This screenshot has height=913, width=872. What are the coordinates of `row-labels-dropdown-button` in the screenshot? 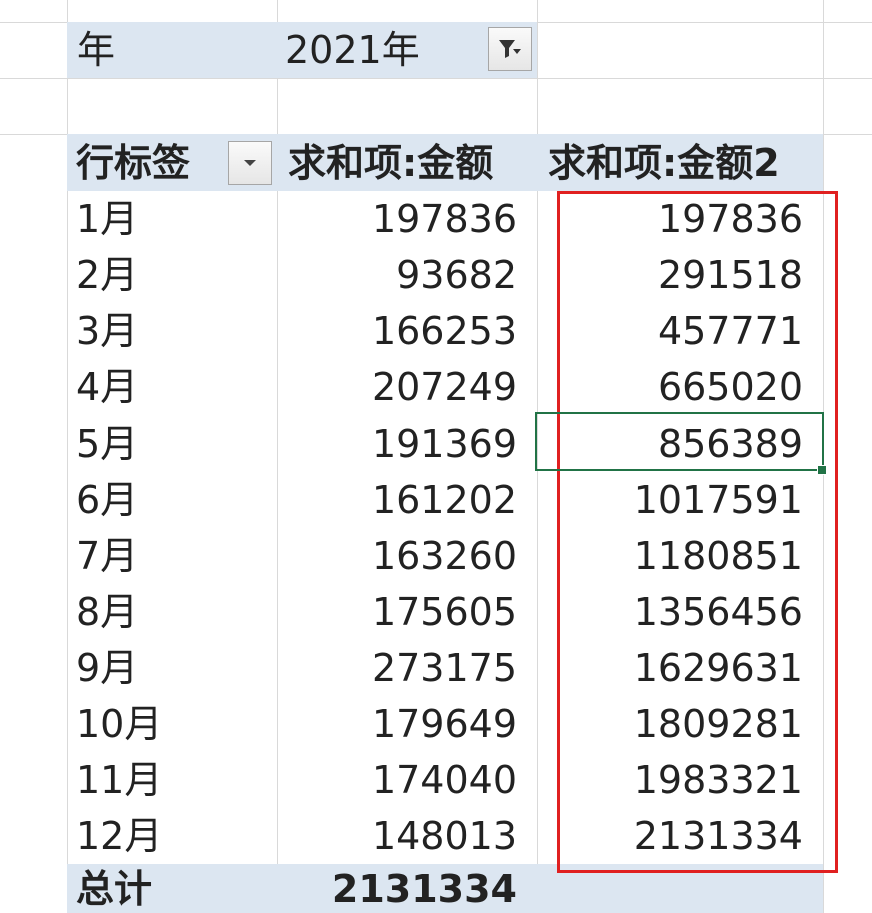 It's located at (250, 163).